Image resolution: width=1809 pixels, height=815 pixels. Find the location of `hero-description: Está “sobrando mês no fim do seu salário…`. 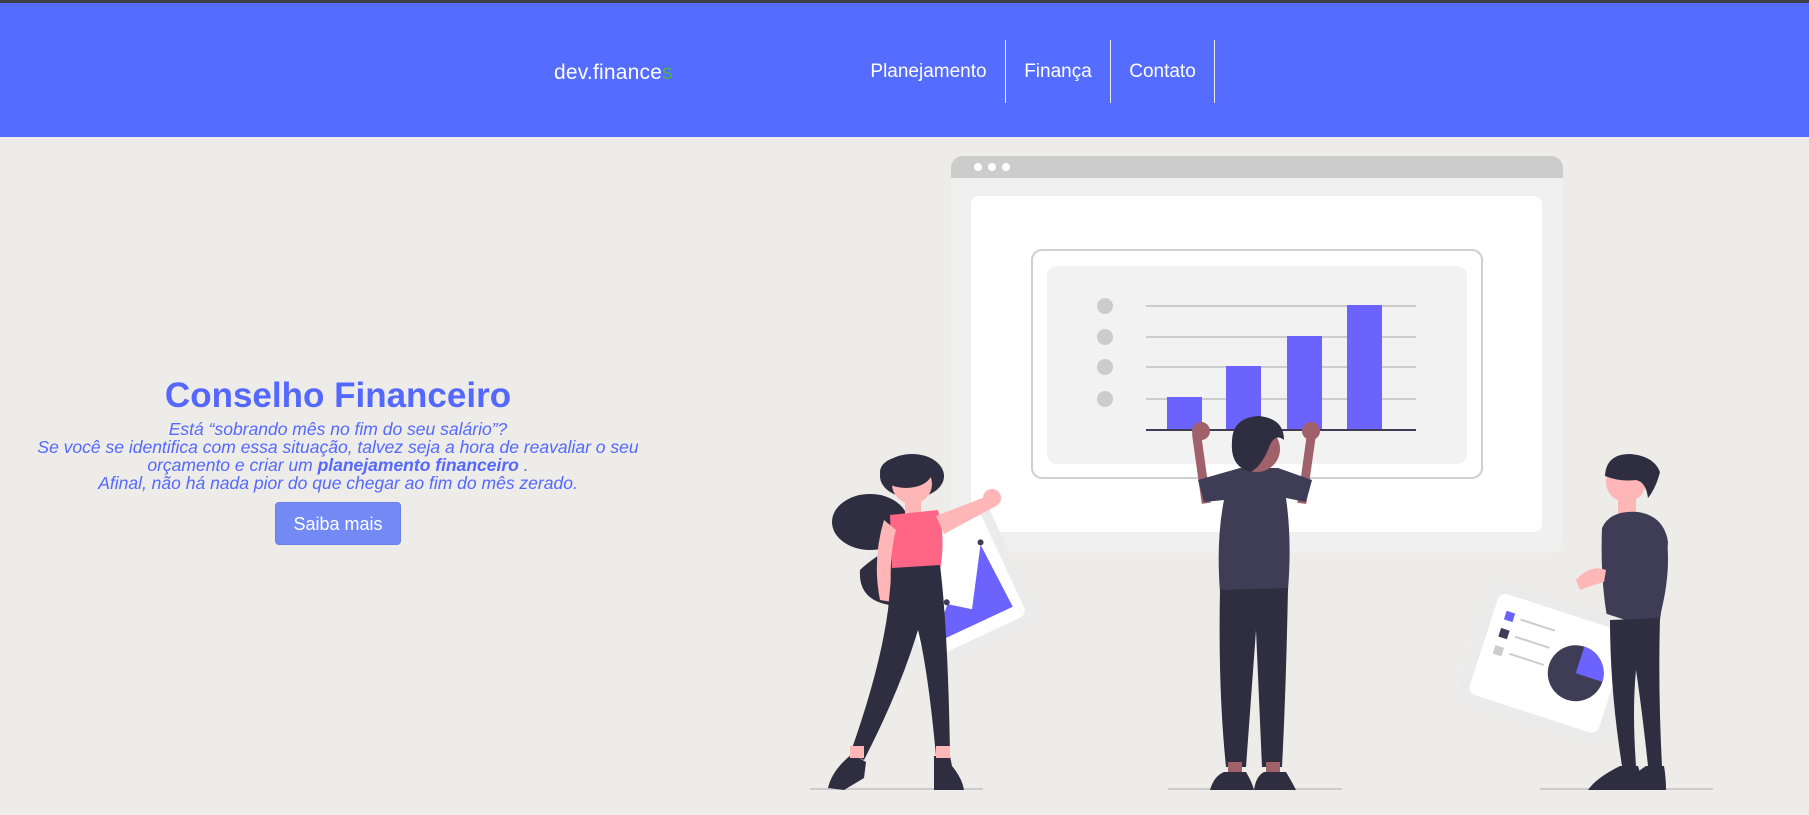

hero-description: Está “sobrando mês no fim do seu salário… is located at coordinates (338, 456).